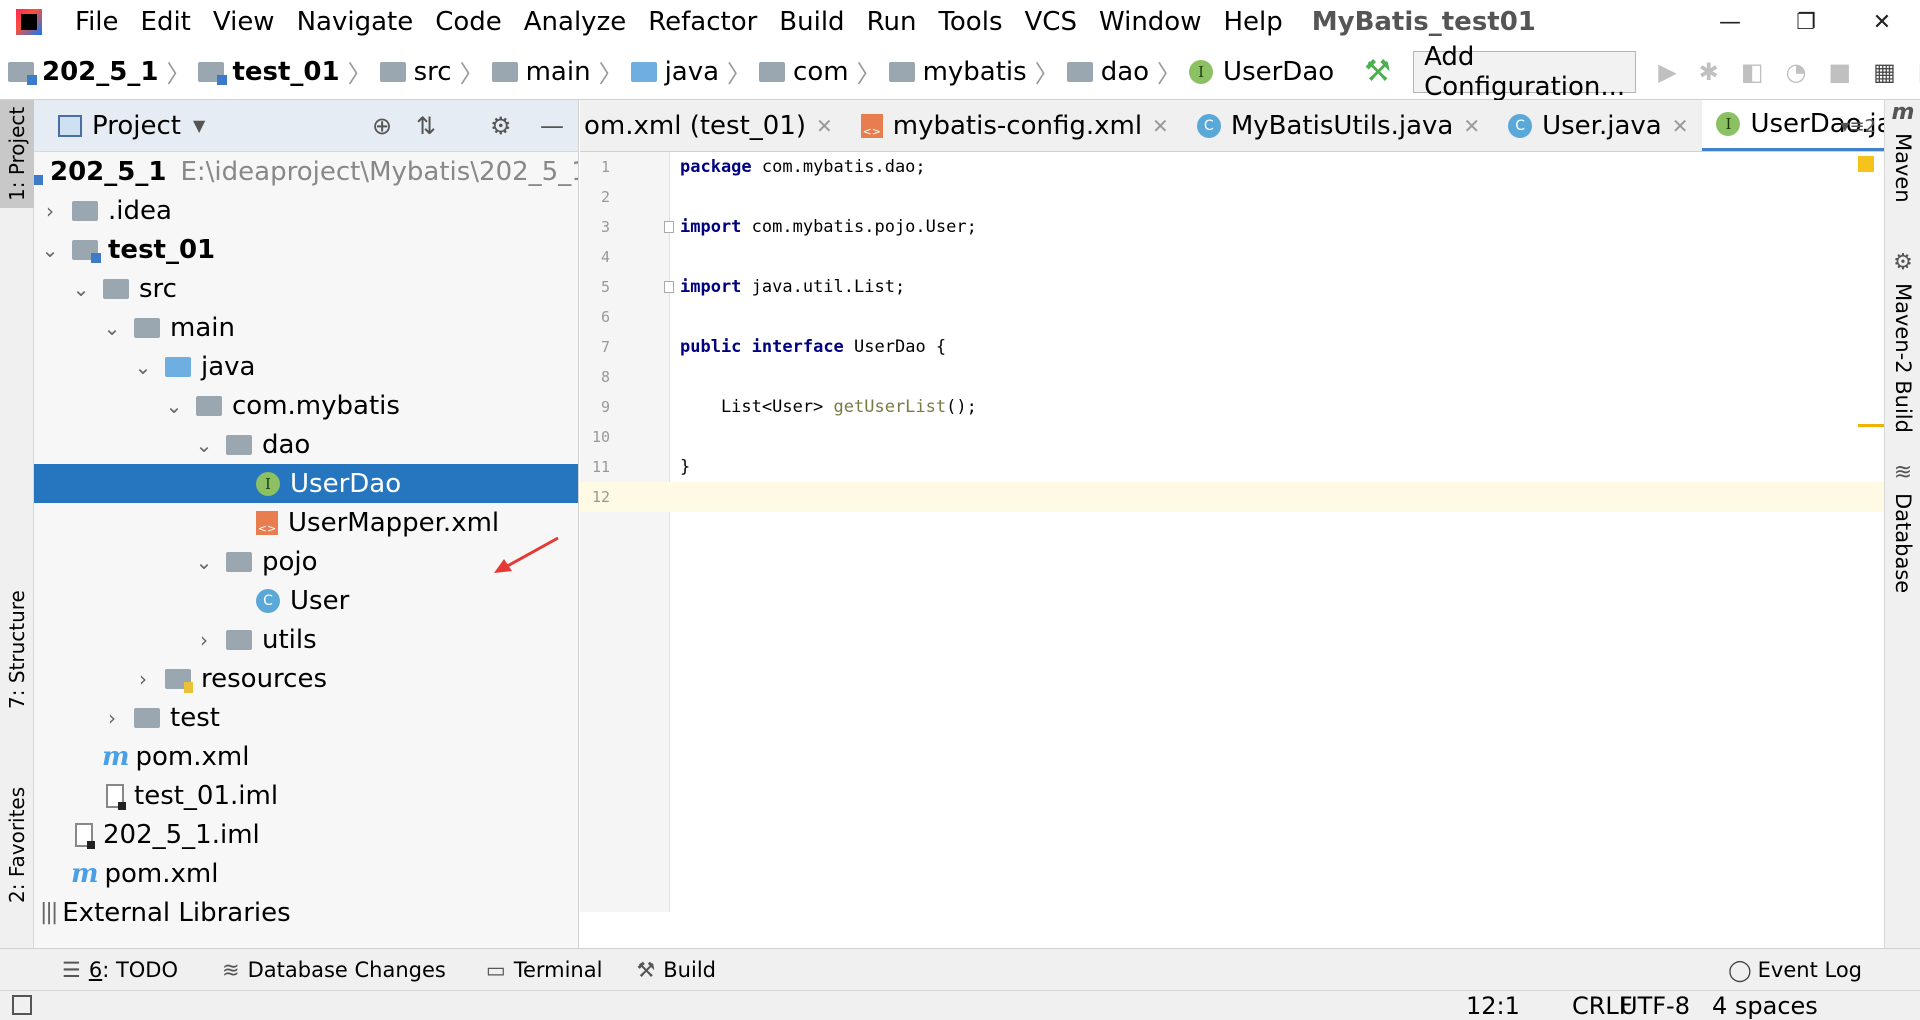 The image size is (1920, 1020). What do you see at coordinates (97, 22) in the screenshot?
I see `menu-file: File` at bounding box center [97, 22].